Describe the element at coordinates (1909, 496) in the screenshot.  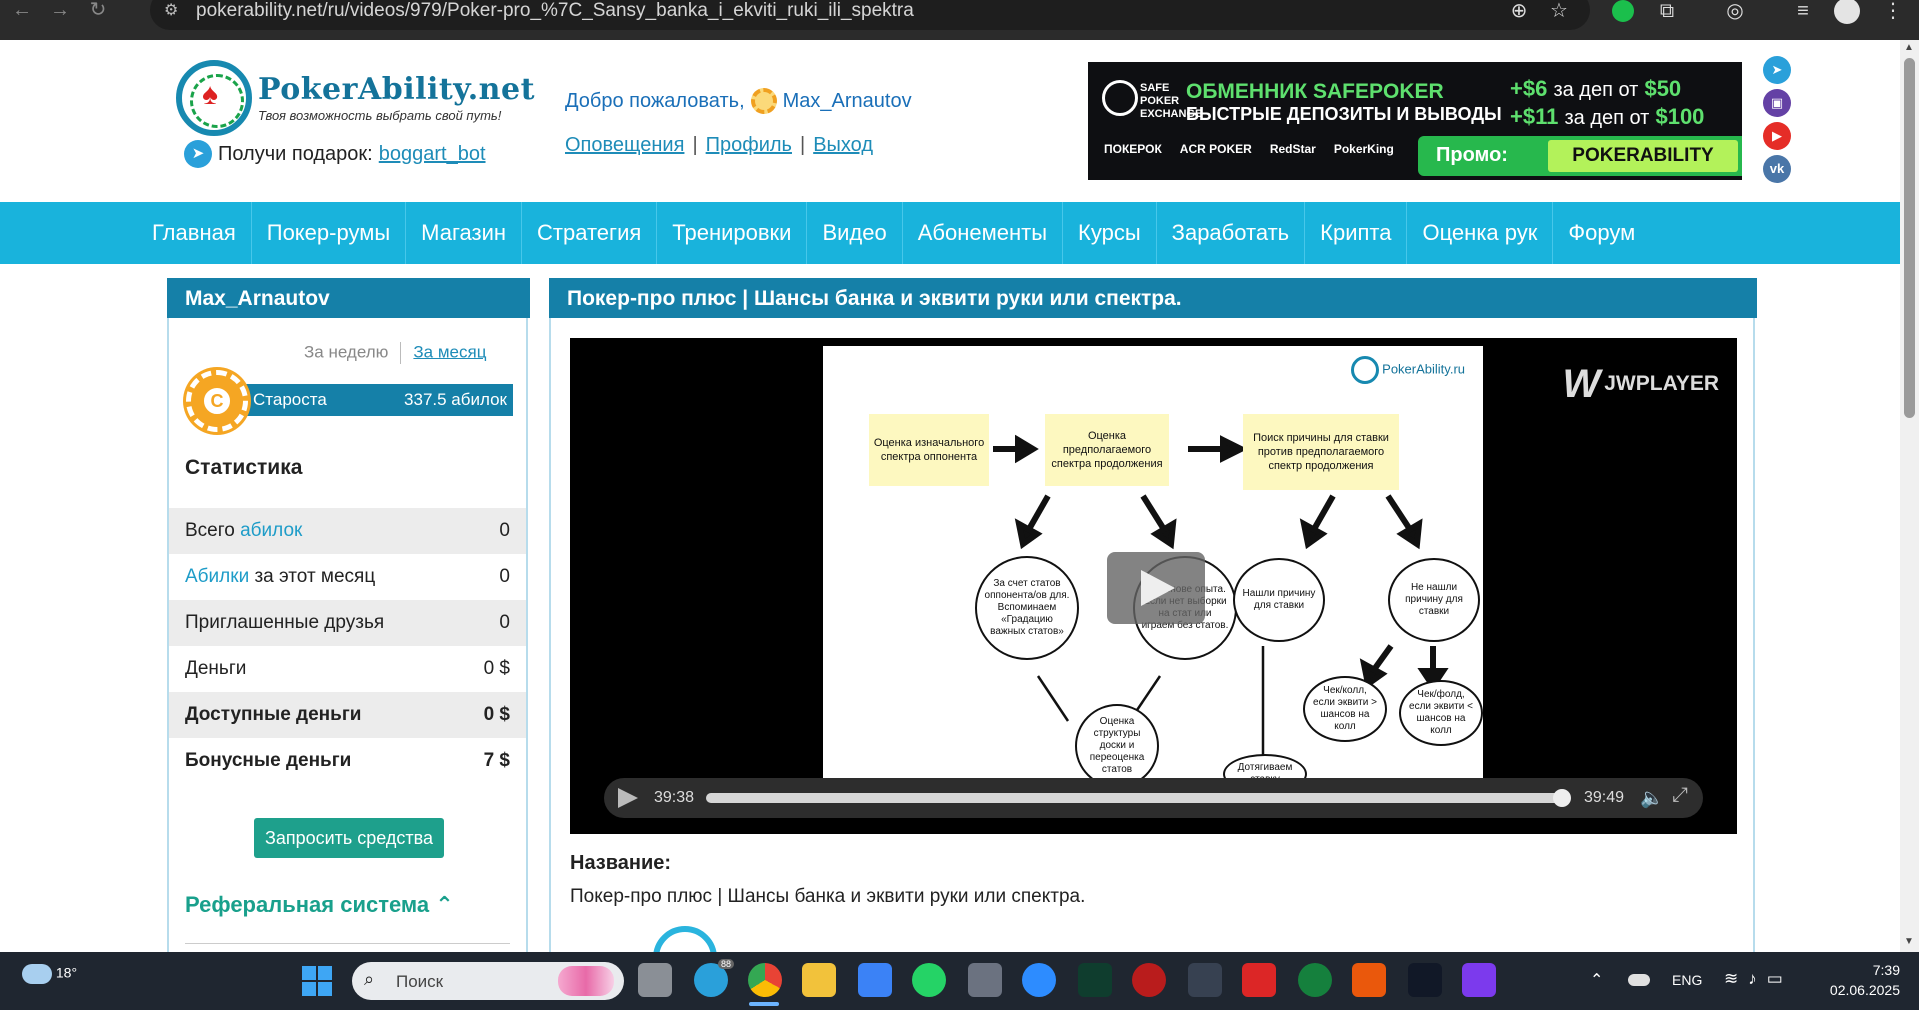
I see `page-scrollbar: ▲ ▼` at that location.